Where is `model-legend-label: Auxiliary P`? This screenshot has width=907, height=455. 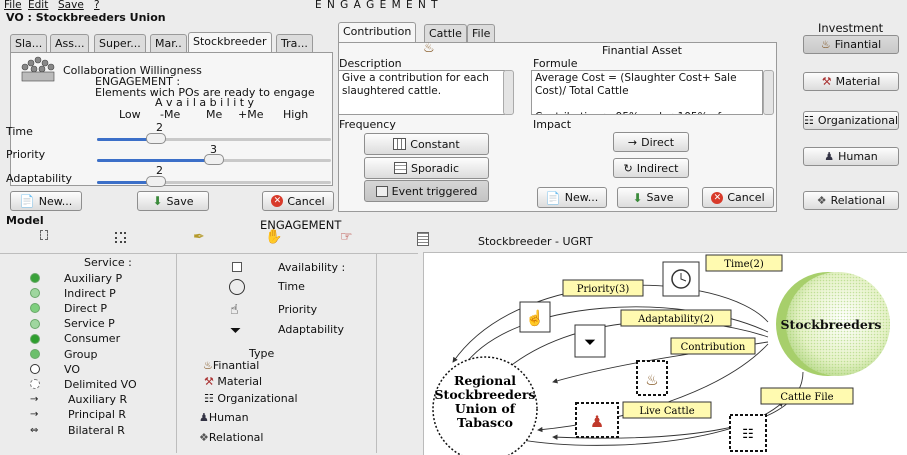 model-legend-label: Auxiliary P is located at coordinates (93, 278).